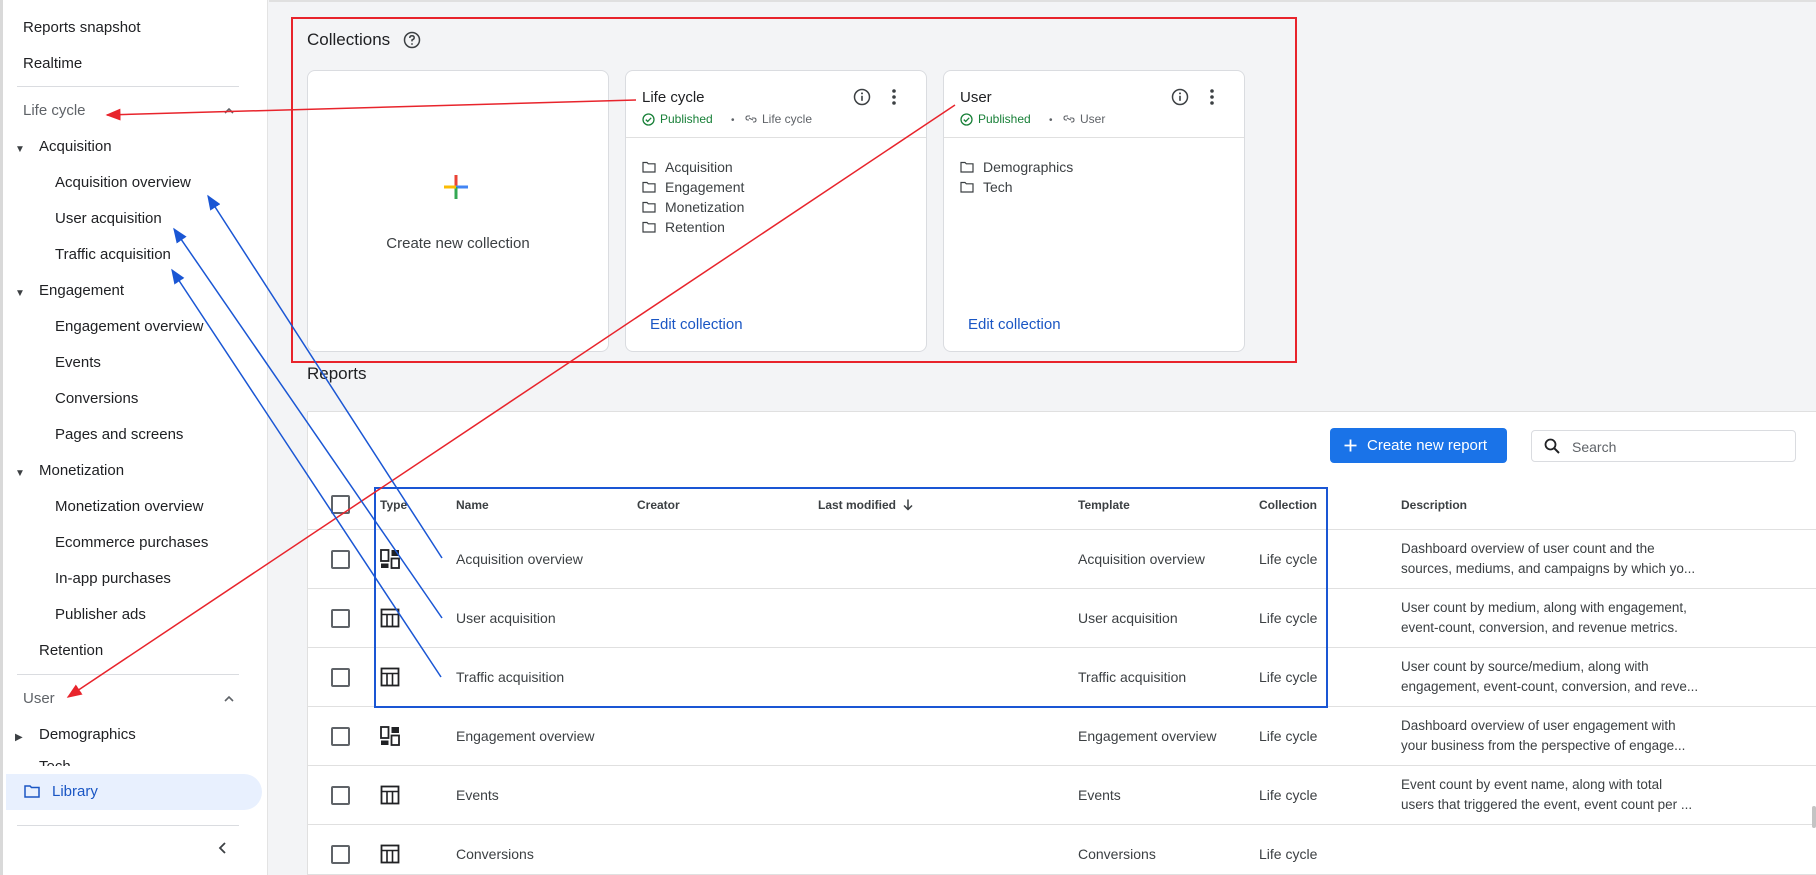 This screenshot has height=875, width=1816. What do you see at coordinates (113, 578) in the screenshot?
I see `nav-in-app-purchases: In-app purchases` at bounding box center [113, 578].